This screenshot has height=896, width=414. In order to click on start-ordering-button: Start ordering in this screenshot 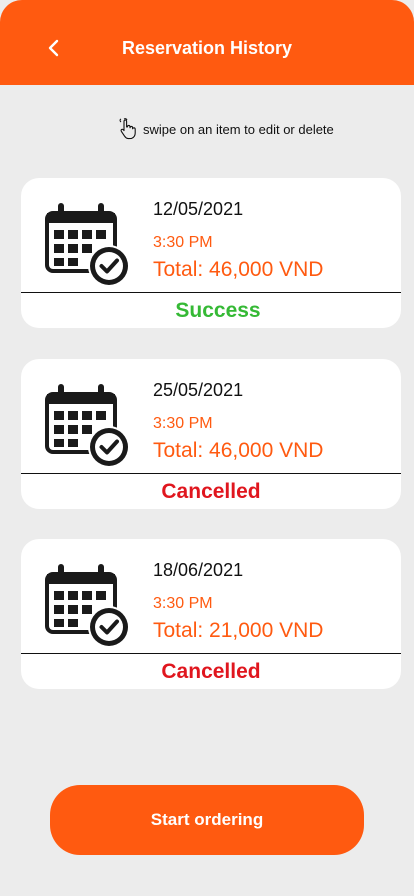, I will do `click(207, 820)`.